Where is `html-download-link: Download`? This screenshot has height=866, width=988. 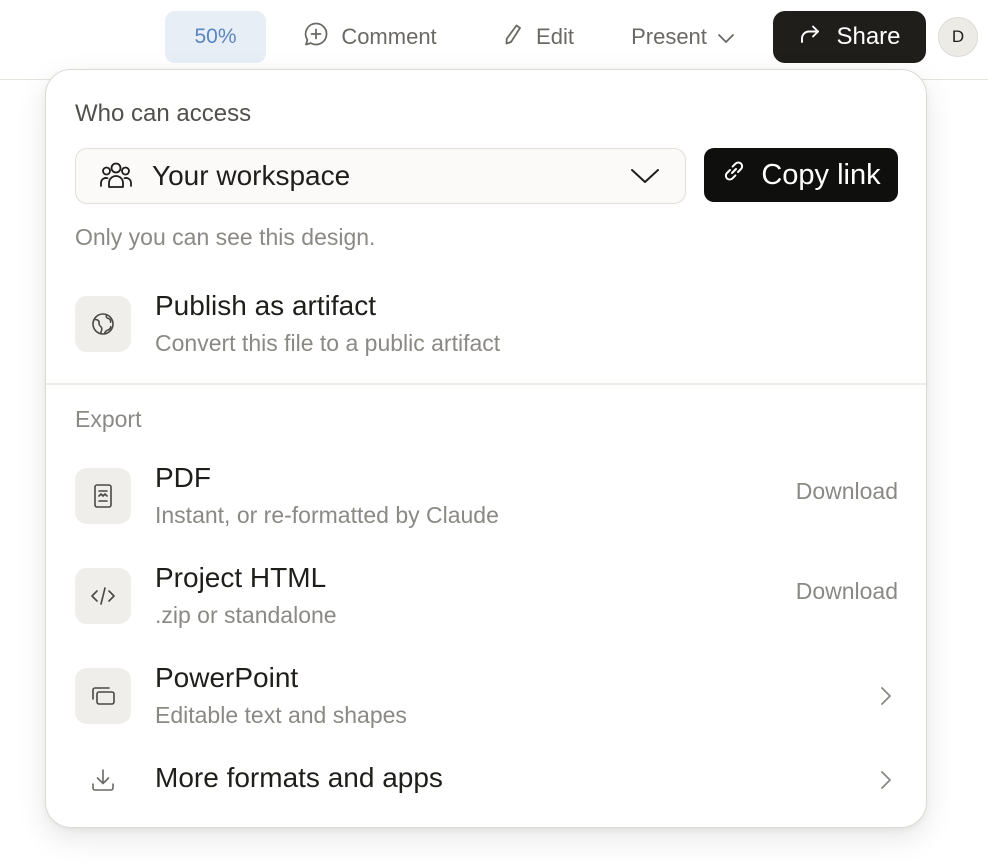 html-download-link: Download is located at coordinates (847, 591).